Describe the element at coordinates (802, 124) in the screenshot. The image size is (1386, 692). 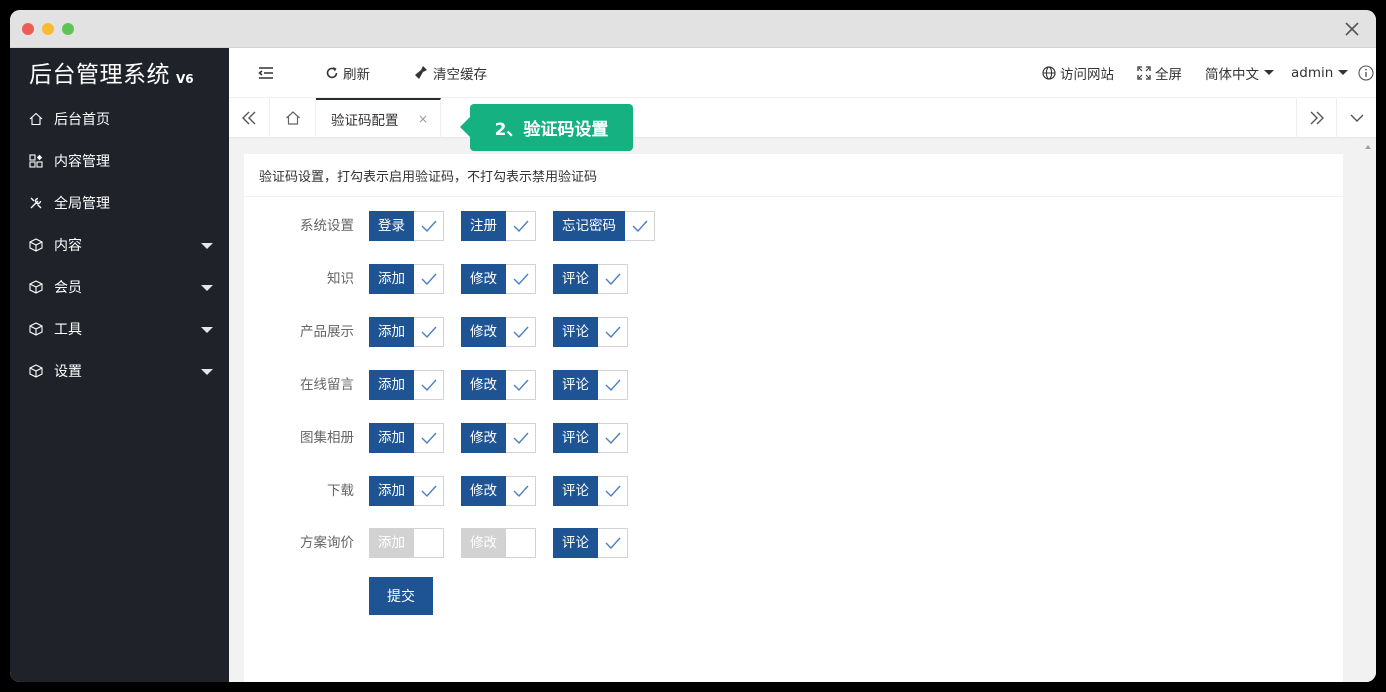
I see `tabs-bar: 验证码配置 × 2、验证码设置` at that location.